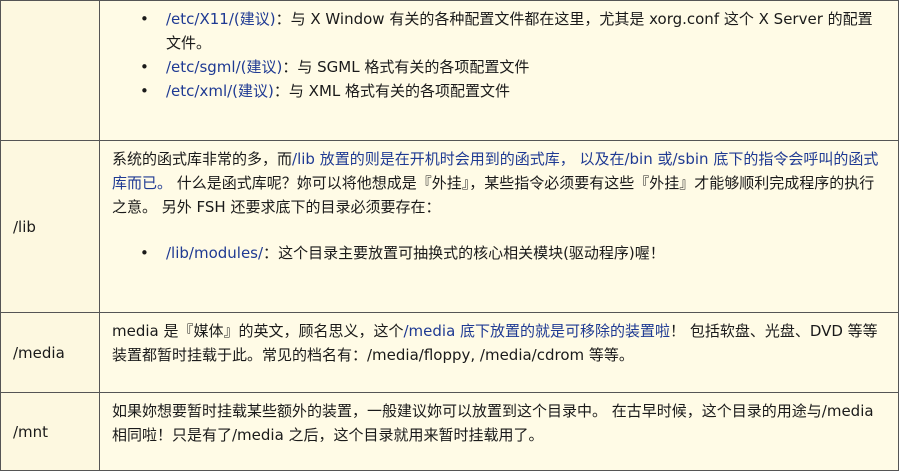  I want to click on subdirectory-text: 与 XML 格式有关的各项配置文件, so click(399, 91).